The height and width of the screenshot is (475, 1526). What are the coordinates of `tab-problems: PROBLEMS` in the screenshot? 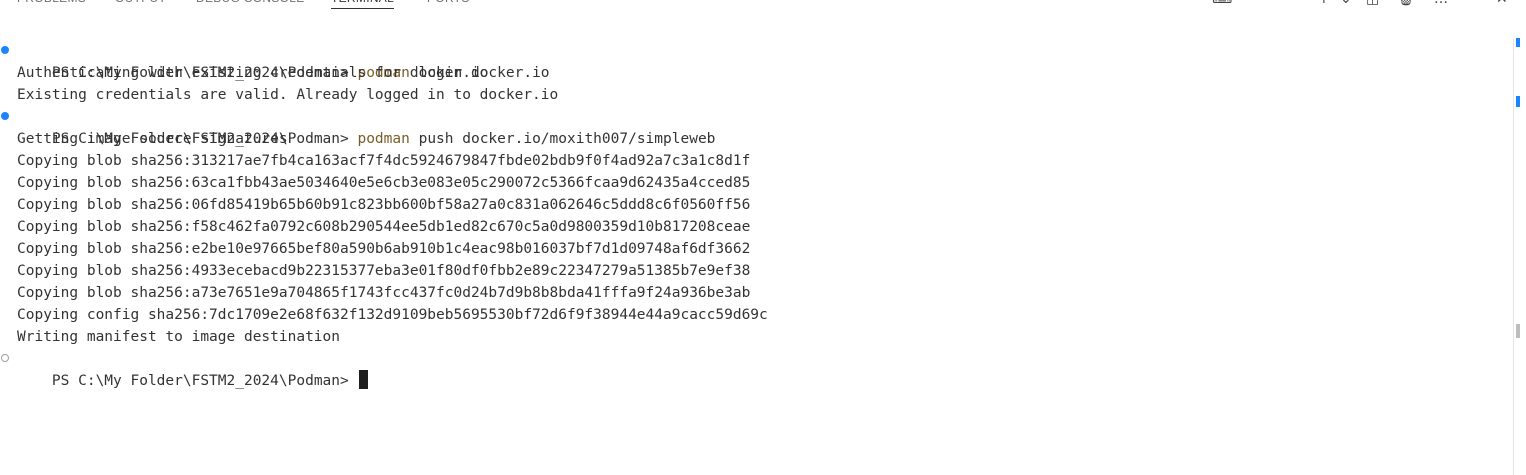 It's located at (51, 4).